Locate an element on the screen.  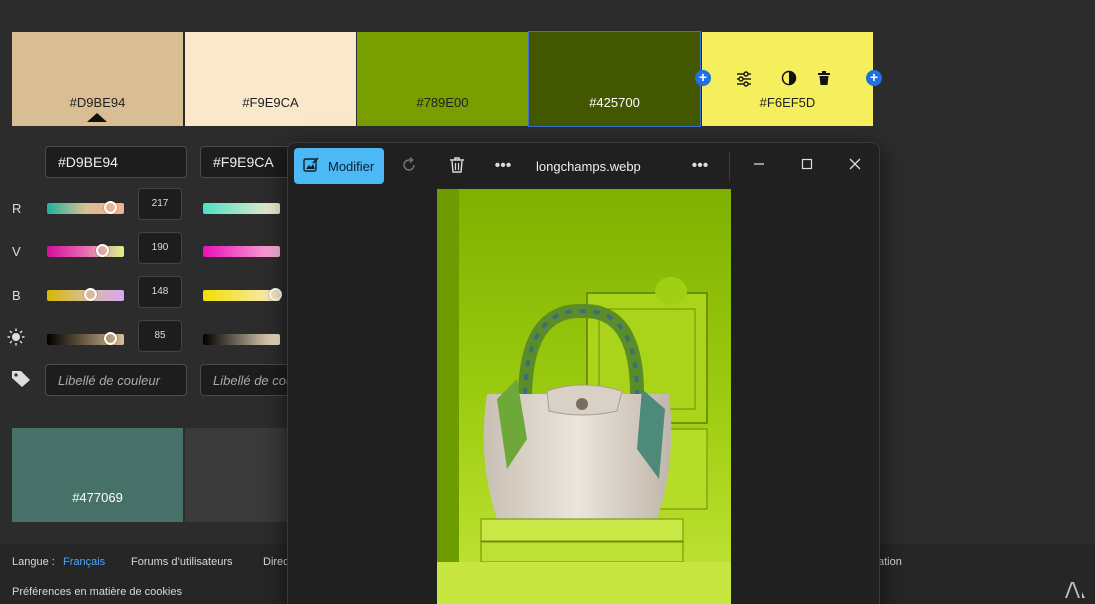
bottom-swatch: #477069 is located at coordinates (97, 475).